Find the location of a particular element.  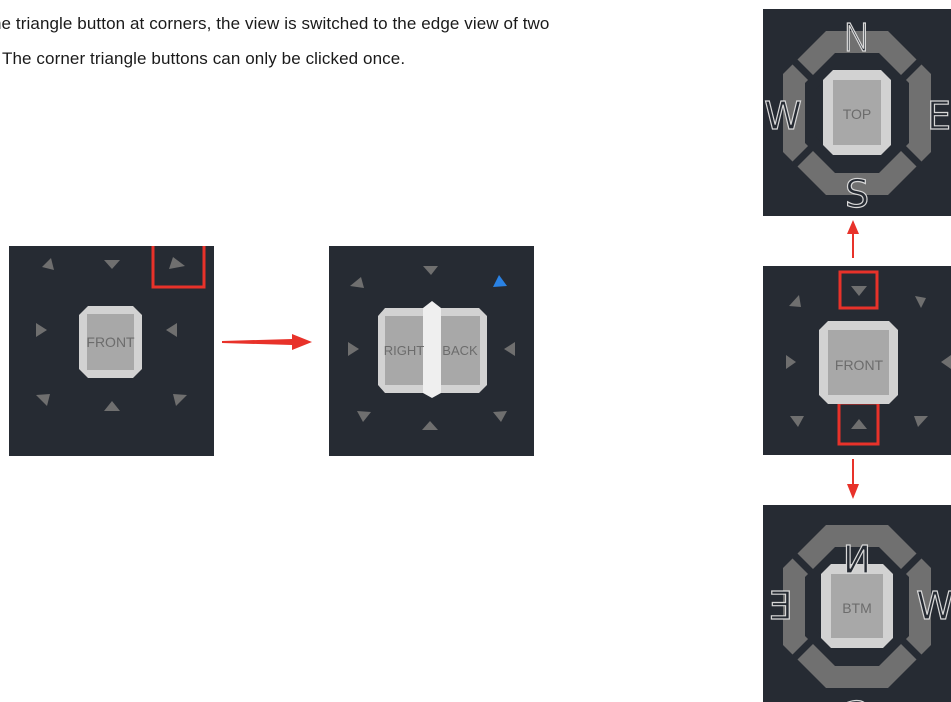

back-face-label: BACK is located at coordinates (460, 350).